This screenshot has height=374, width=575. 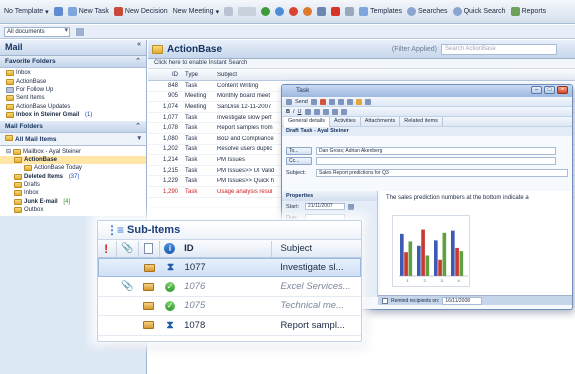 I want to click on reports-button: Reports, so click(x=528, y=11).